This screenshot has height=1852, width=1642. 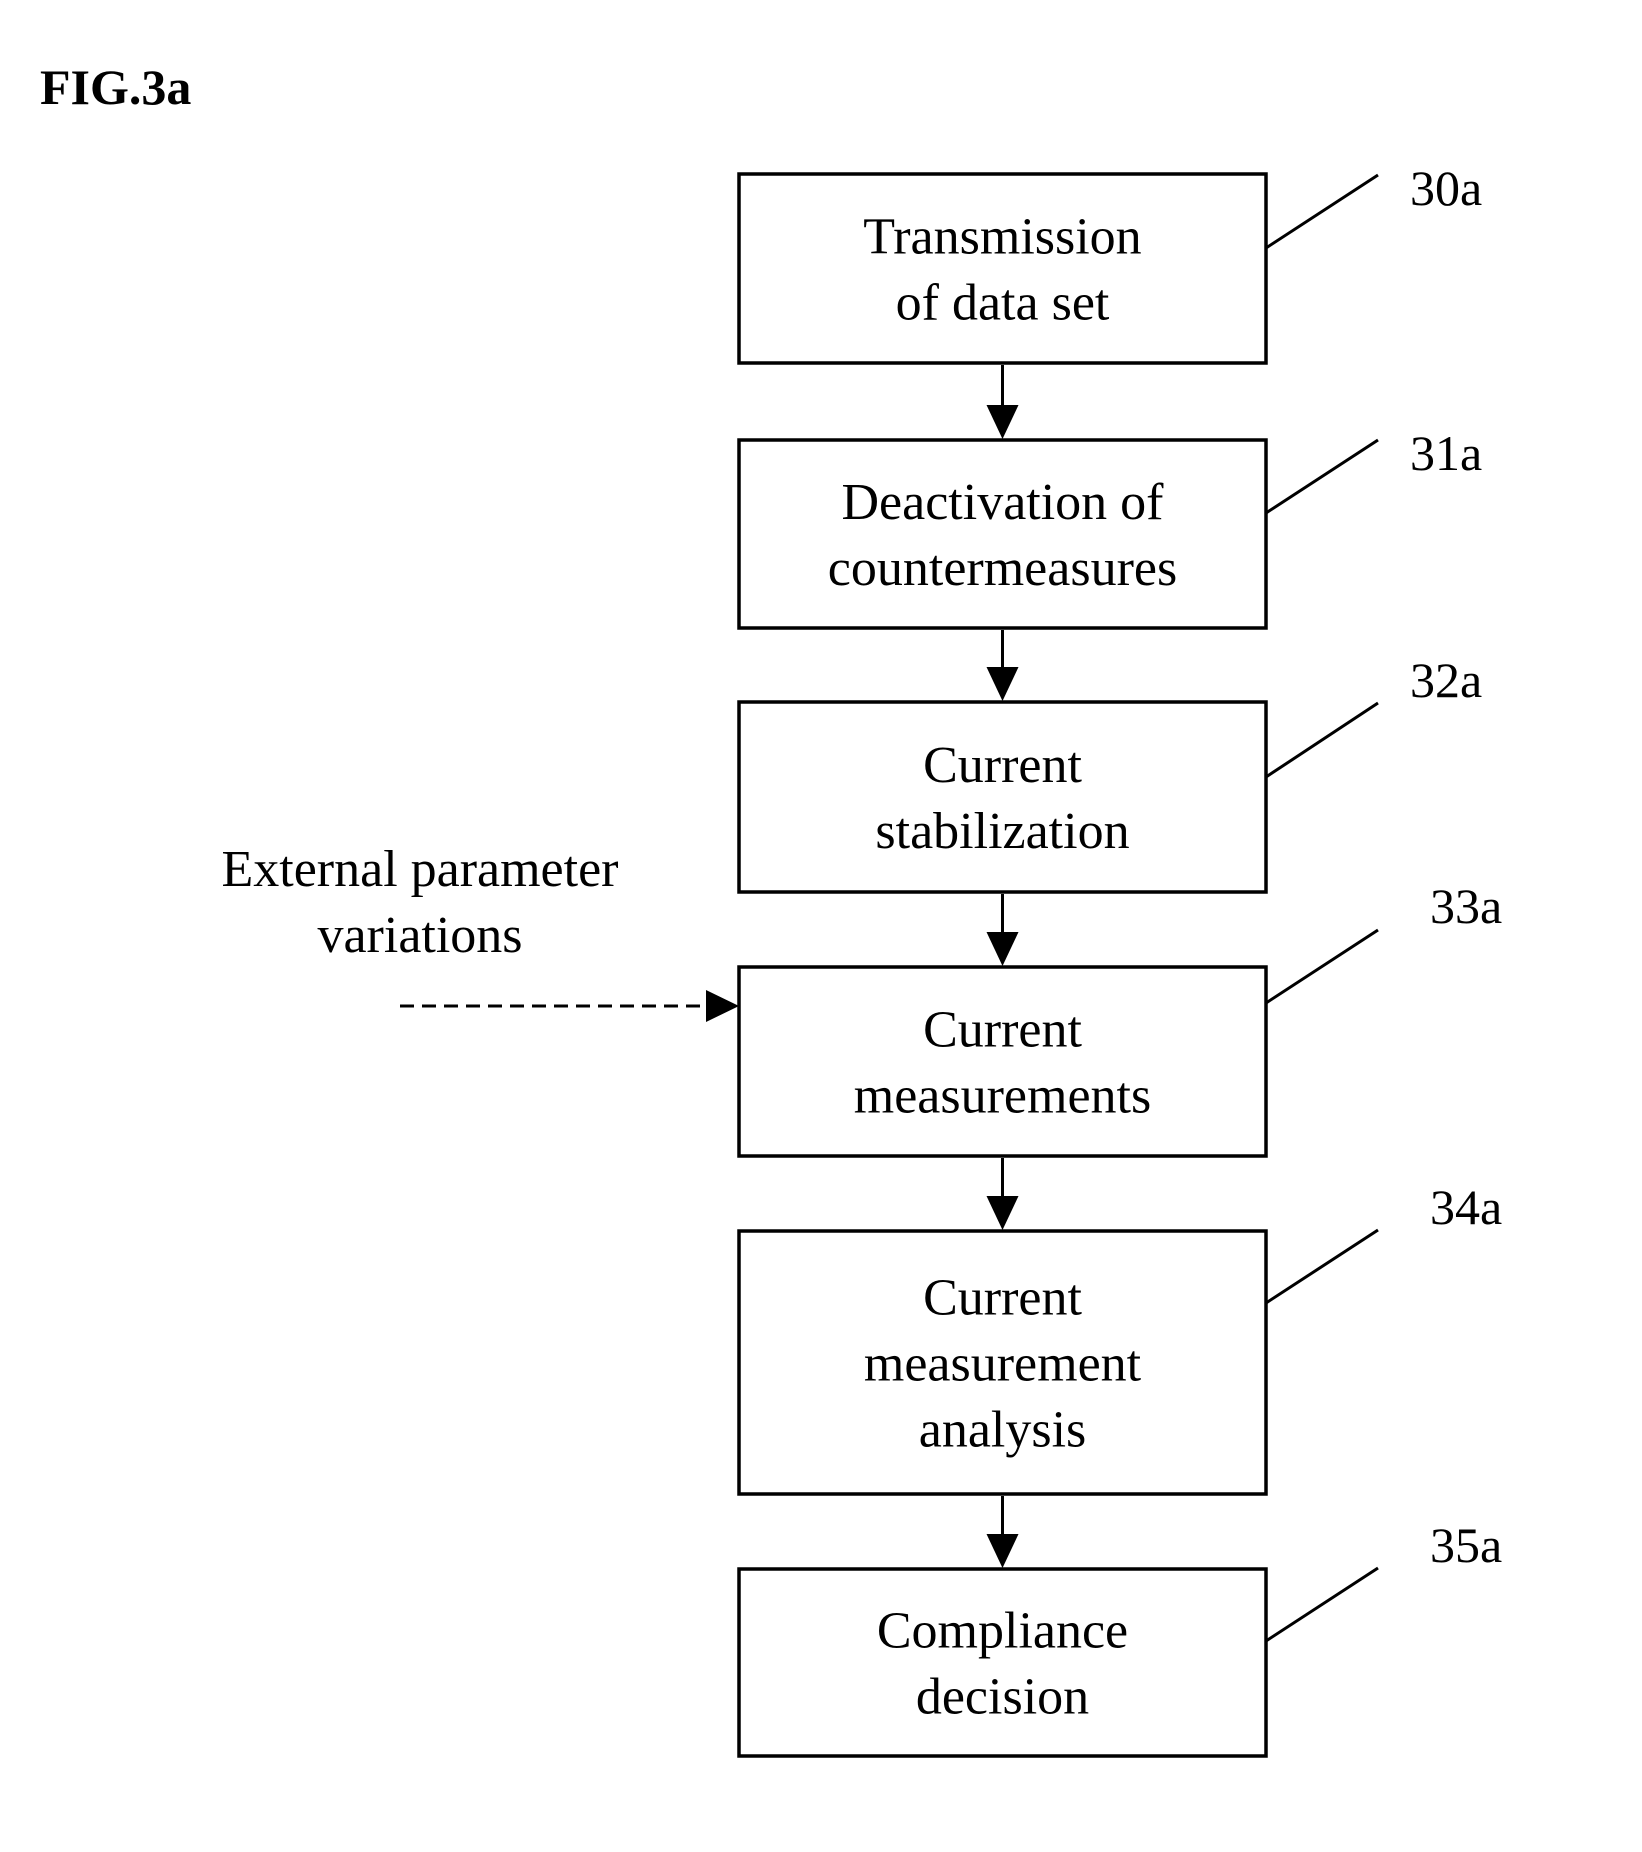 I want to click on reference-label: 35a, so click(x=1466, y=1545).